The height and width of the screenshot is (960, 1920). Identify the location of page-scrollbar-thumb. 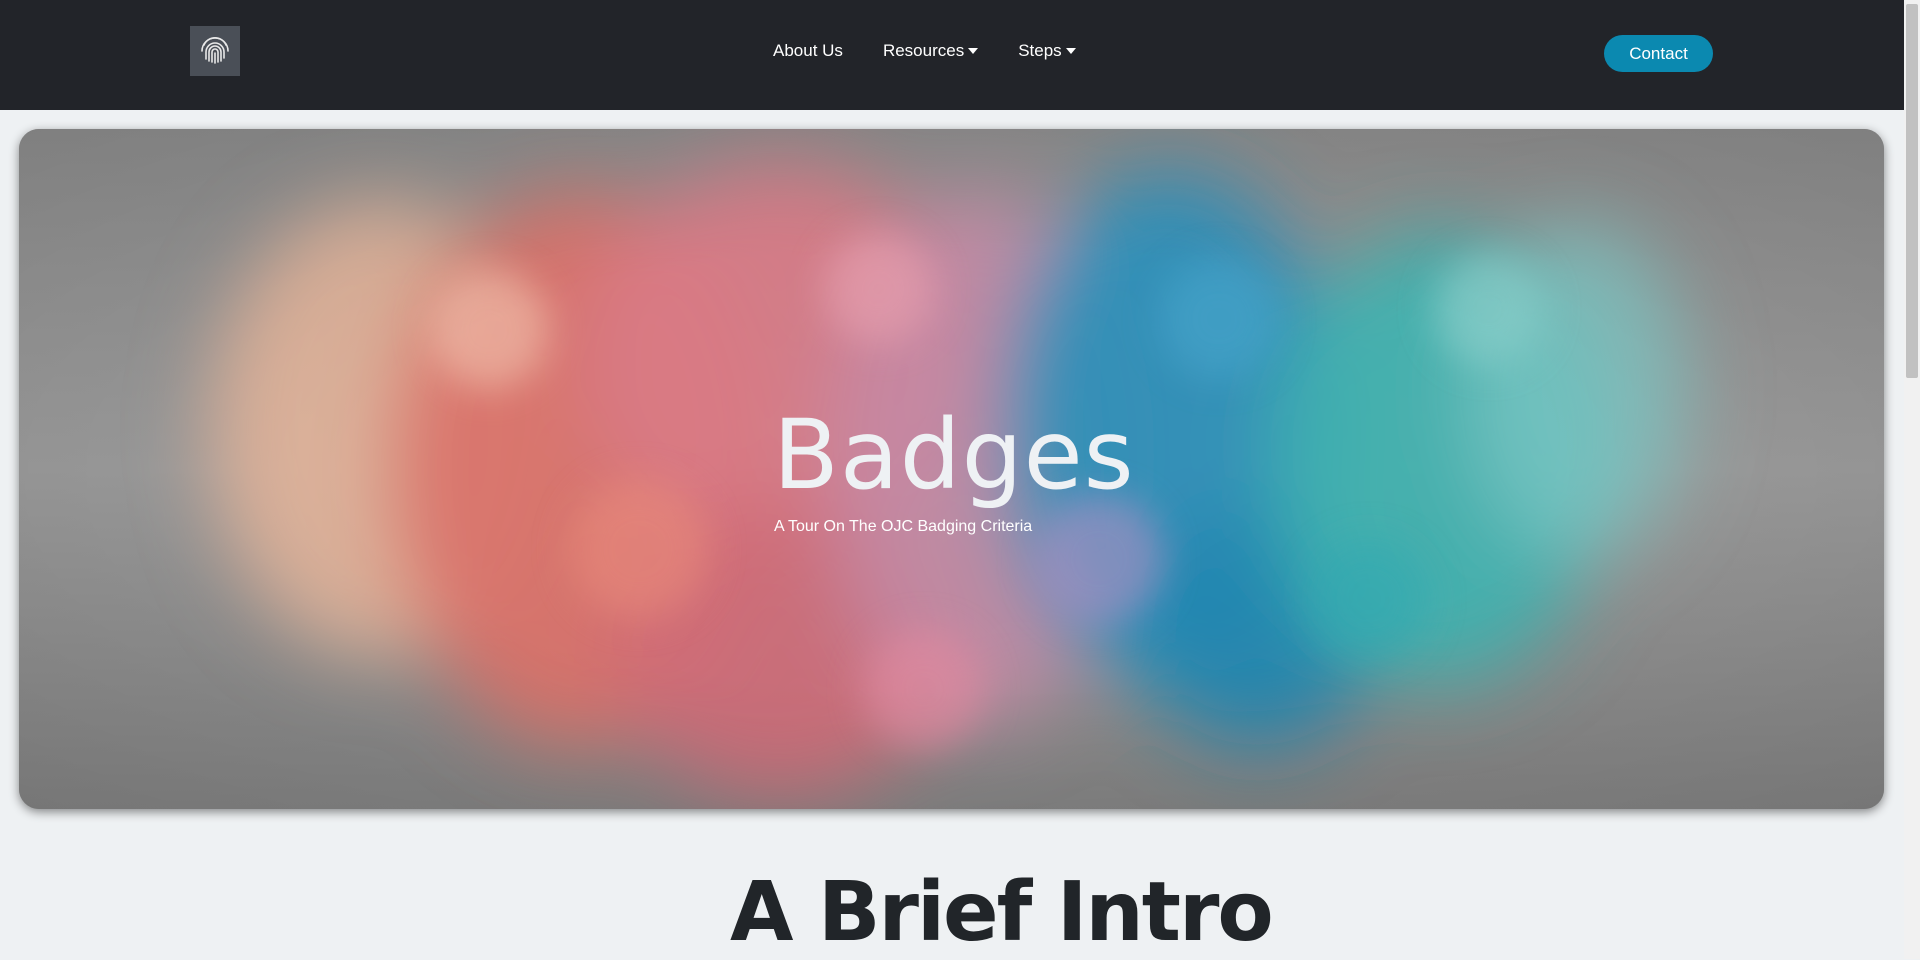
(1912, 191).